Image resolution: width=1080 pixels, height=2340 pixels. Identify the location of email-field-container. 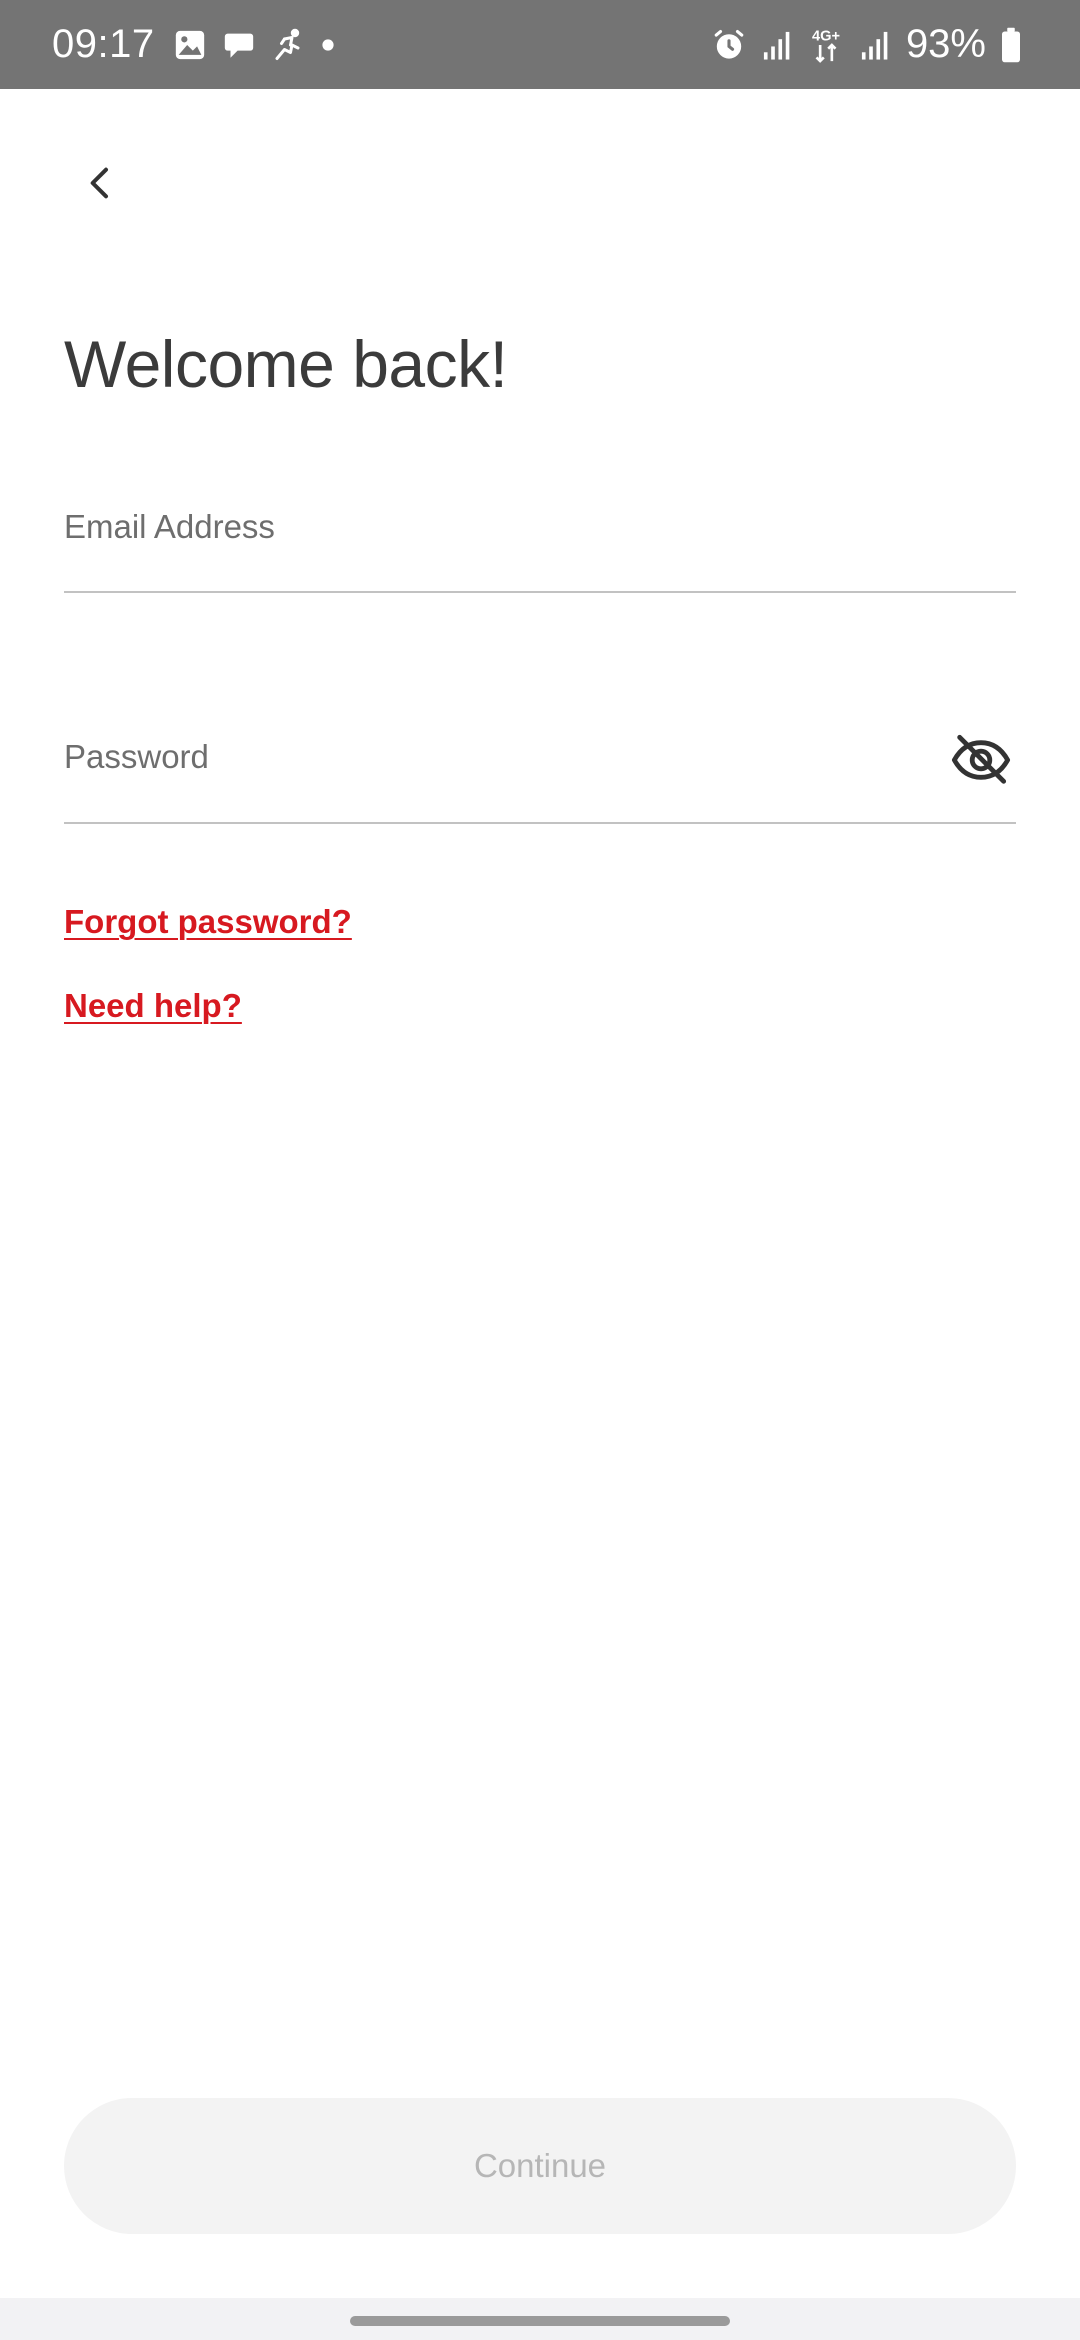
(540, 544).